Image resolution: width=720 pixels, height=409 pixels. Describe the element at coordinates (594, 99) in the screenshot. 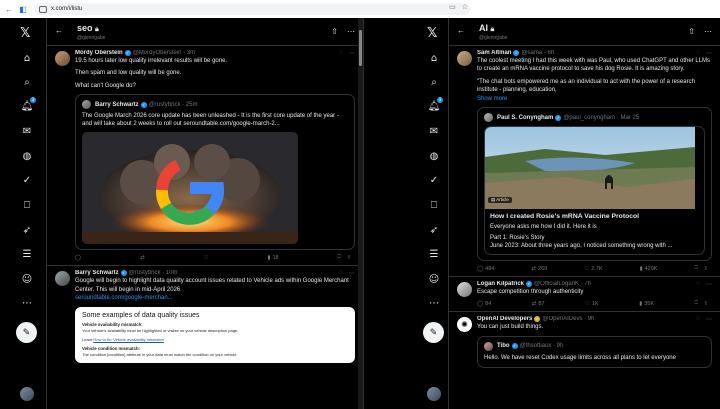

I see `show-more-link: Show more` at that location.